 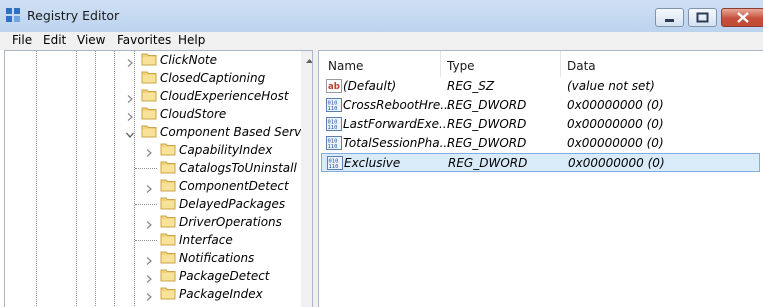 I want to click on tree-item-label: CloudStore, so click(x=193, y=114).